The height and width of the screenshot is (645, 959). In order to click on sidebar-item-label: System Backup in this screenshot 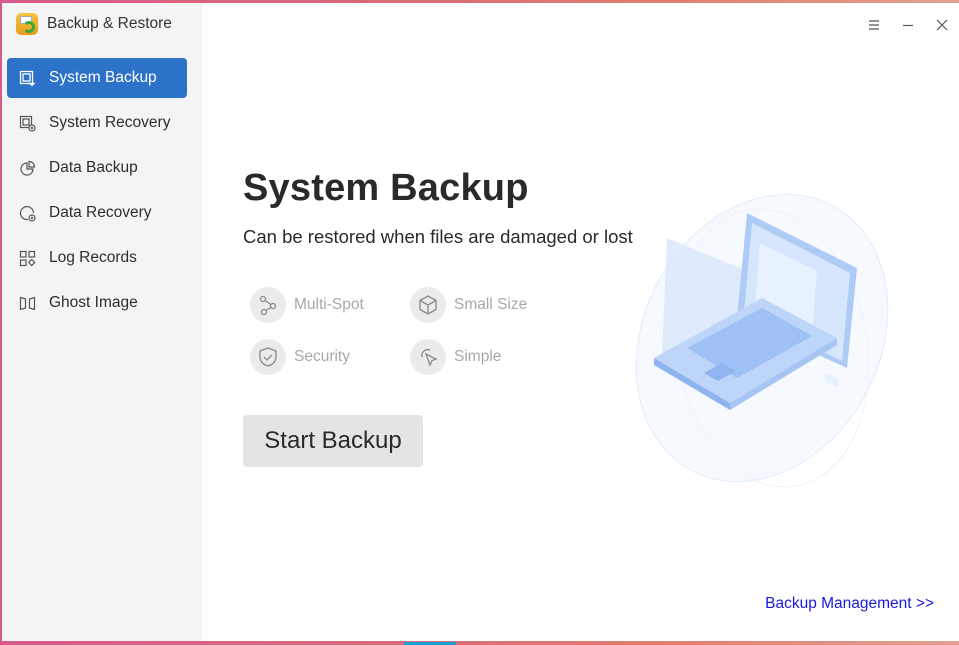, I will do `click(103, 77)`.